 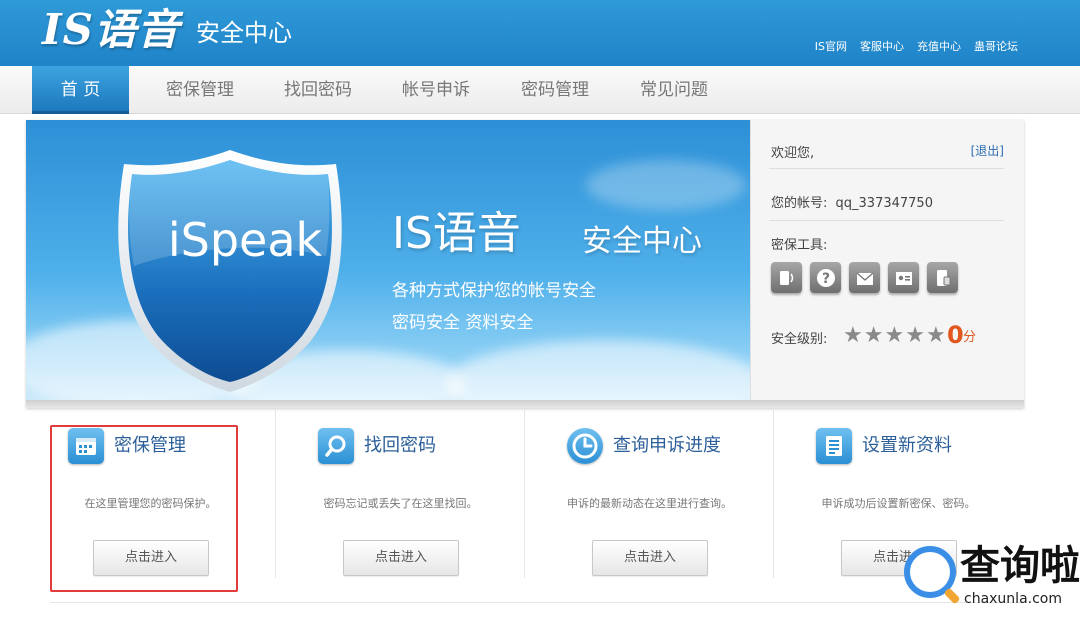 What do you see at coordinates (987, 150) in the screenshot?
I see `logout-link: [退出]` at bounding box center [987, 150].